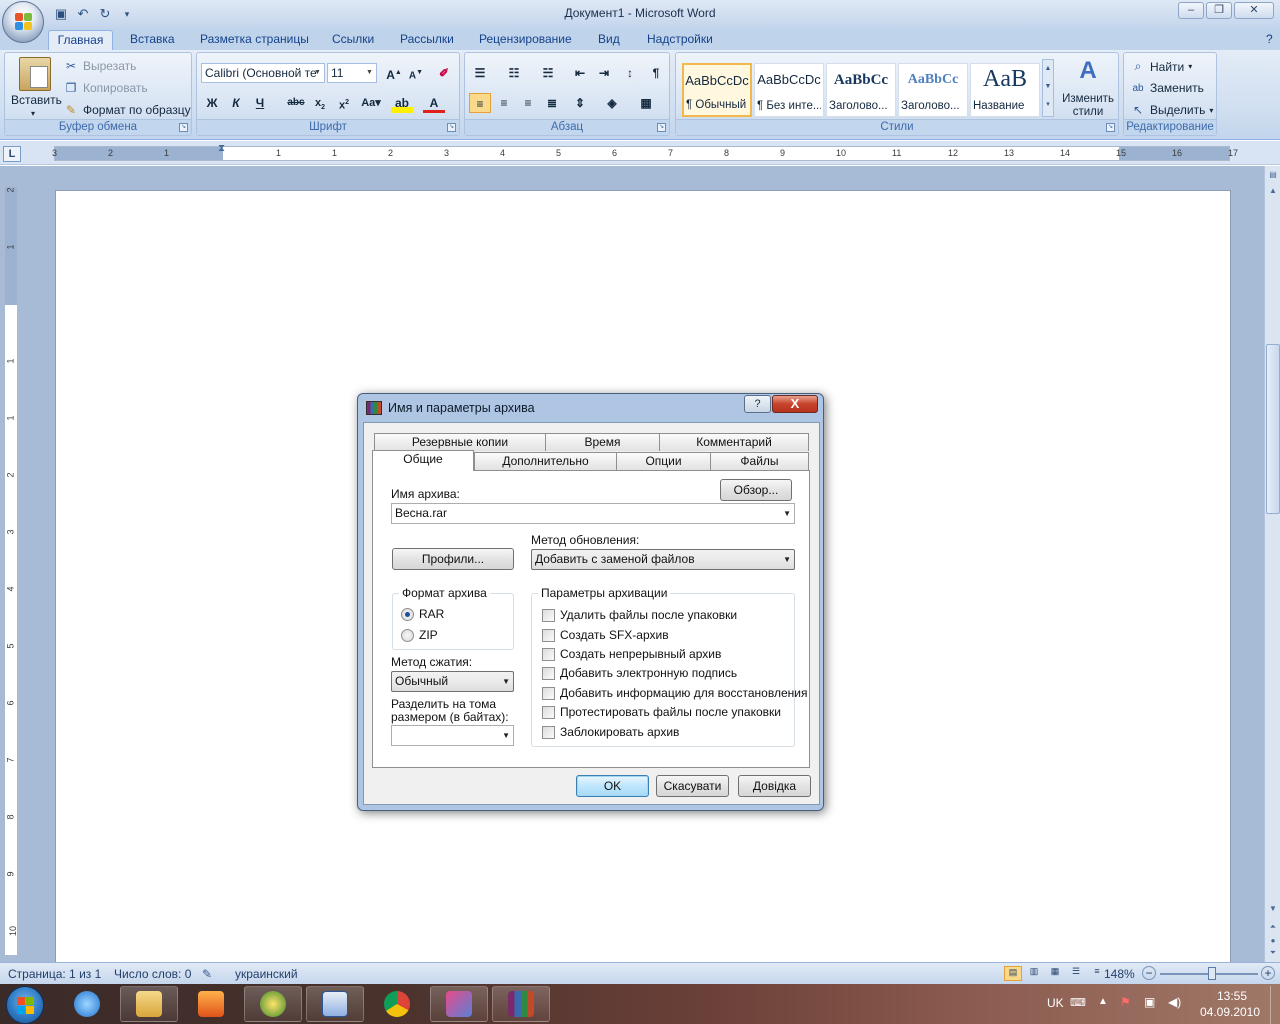  What do you see at coordinates (612, 103) in the screenshot?
I see `shading-icon: ◈` at bounding box center [612, 103].